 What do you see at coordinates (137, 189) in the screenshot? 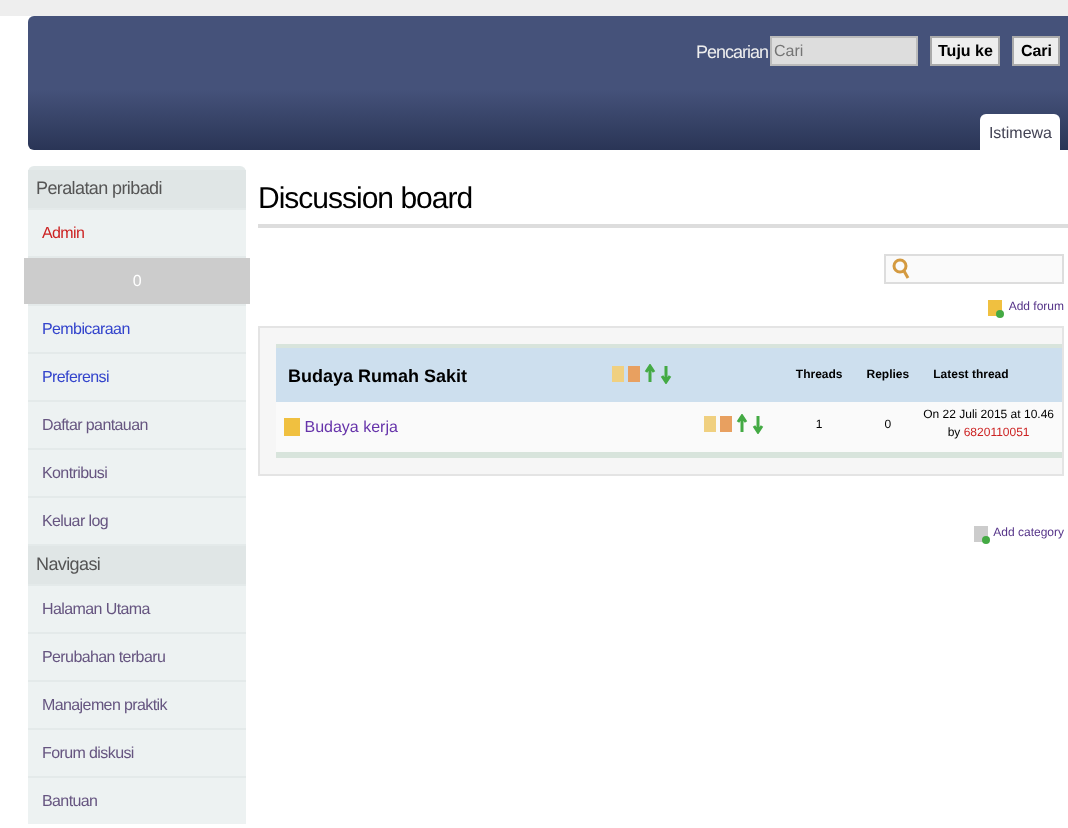
I see `sidebar-heading: Peralatan pribadi` at bounding box center [137, 189].